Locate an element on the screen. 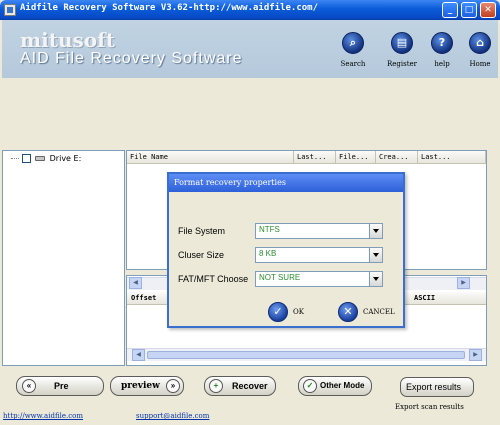 The image size is (500, 425). recover-label: Recover is located at coordinates (250, 386).